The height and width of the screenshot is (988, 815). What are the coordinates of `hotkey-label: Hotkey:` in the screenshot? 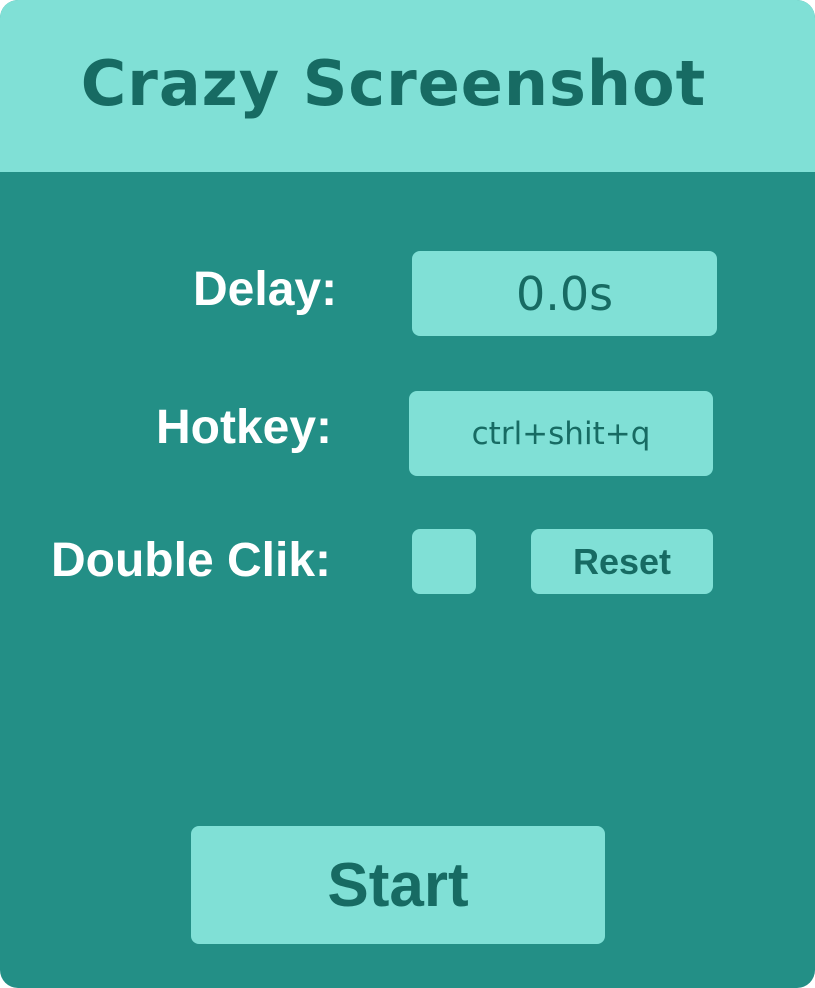 It's located at (244, 427).